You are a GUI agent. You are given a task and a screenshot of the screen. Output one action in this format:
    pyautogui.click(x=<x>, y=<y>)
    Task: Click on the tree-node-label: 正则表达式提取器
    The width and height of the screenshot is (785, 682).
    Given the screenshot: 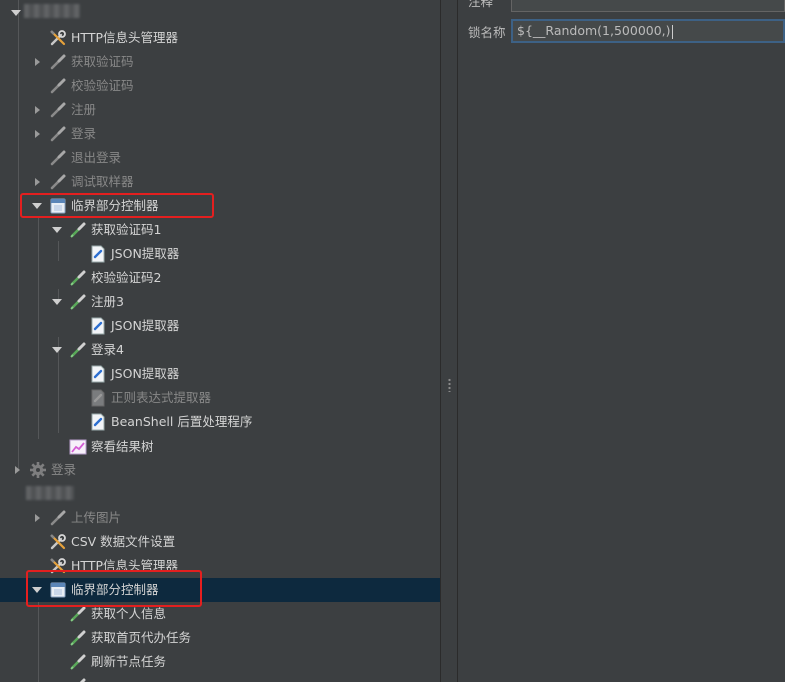 What is the action you would take?
    pyautogui.click(x=161, y=397)
    